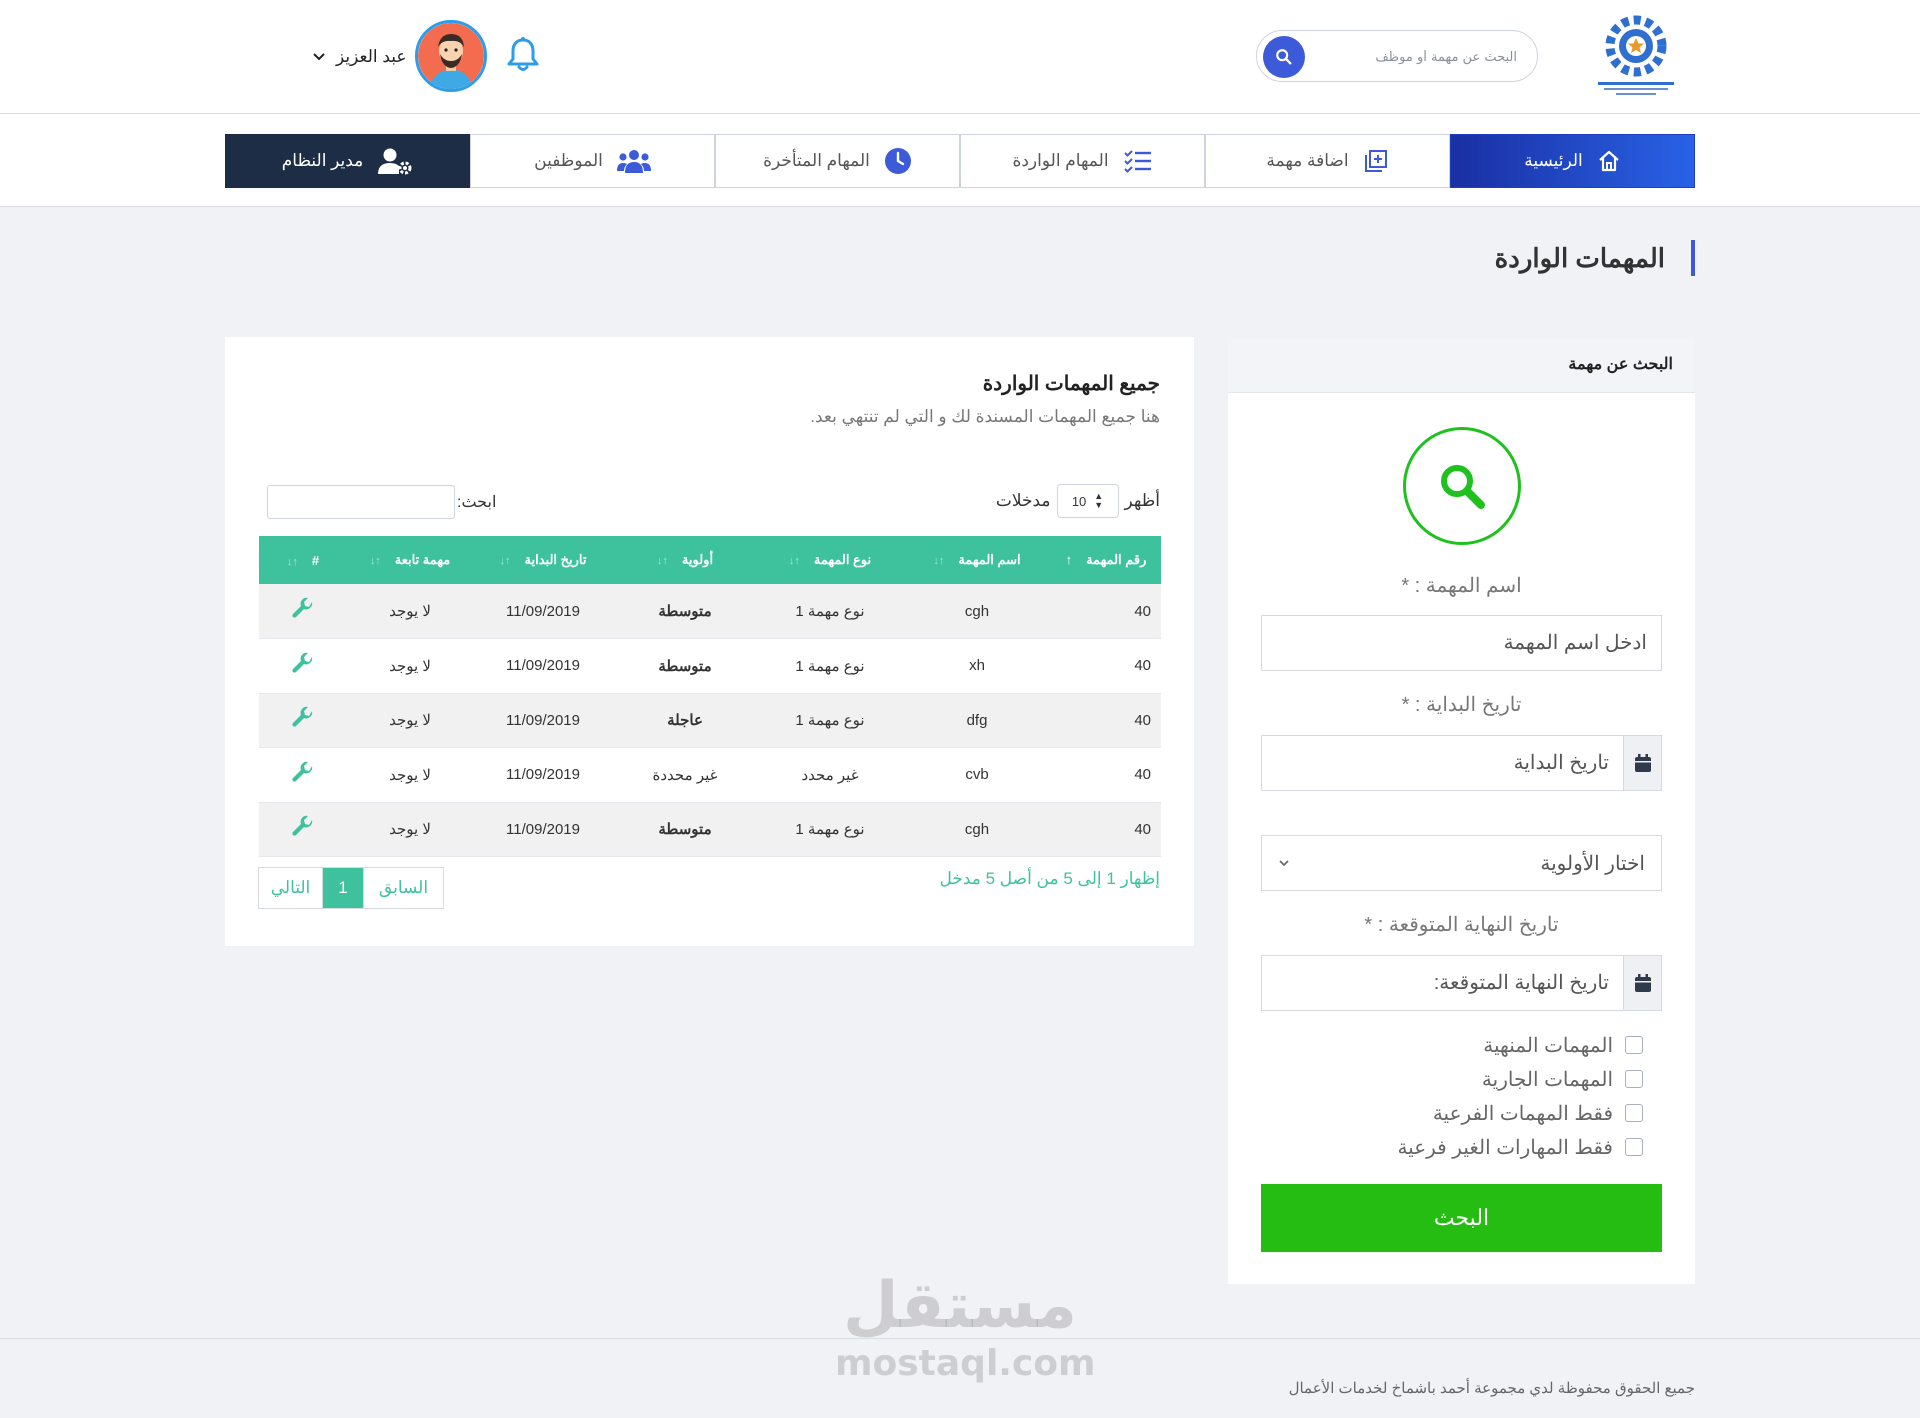 This screenshot has height=1418, width=1920. I want to click on end-date-input, so click(1461, 983).